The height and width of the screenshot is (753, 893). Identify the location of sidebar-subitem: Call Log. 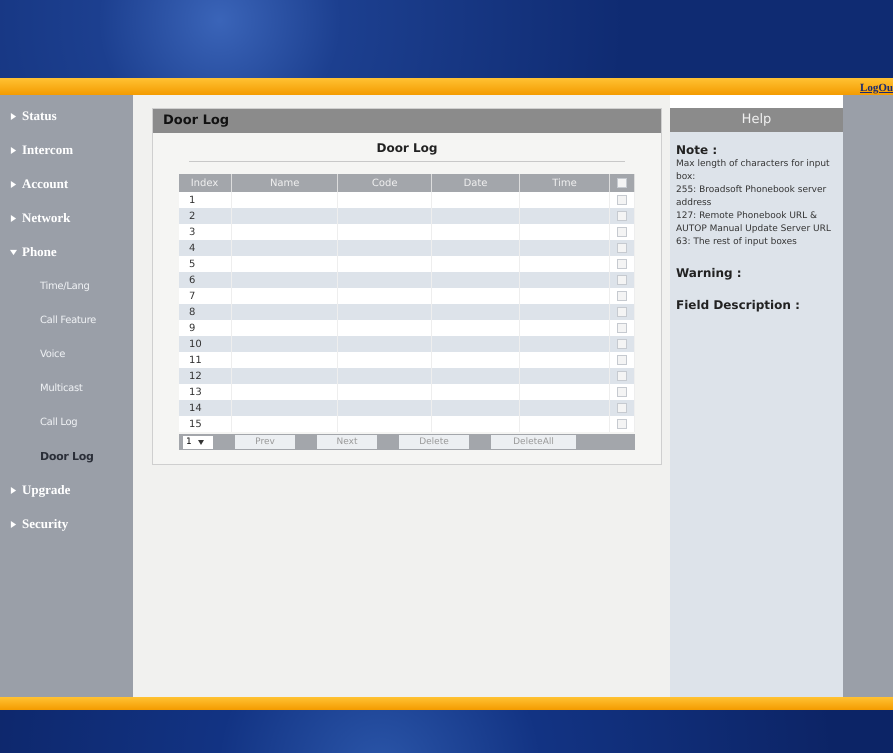
(66, 422).